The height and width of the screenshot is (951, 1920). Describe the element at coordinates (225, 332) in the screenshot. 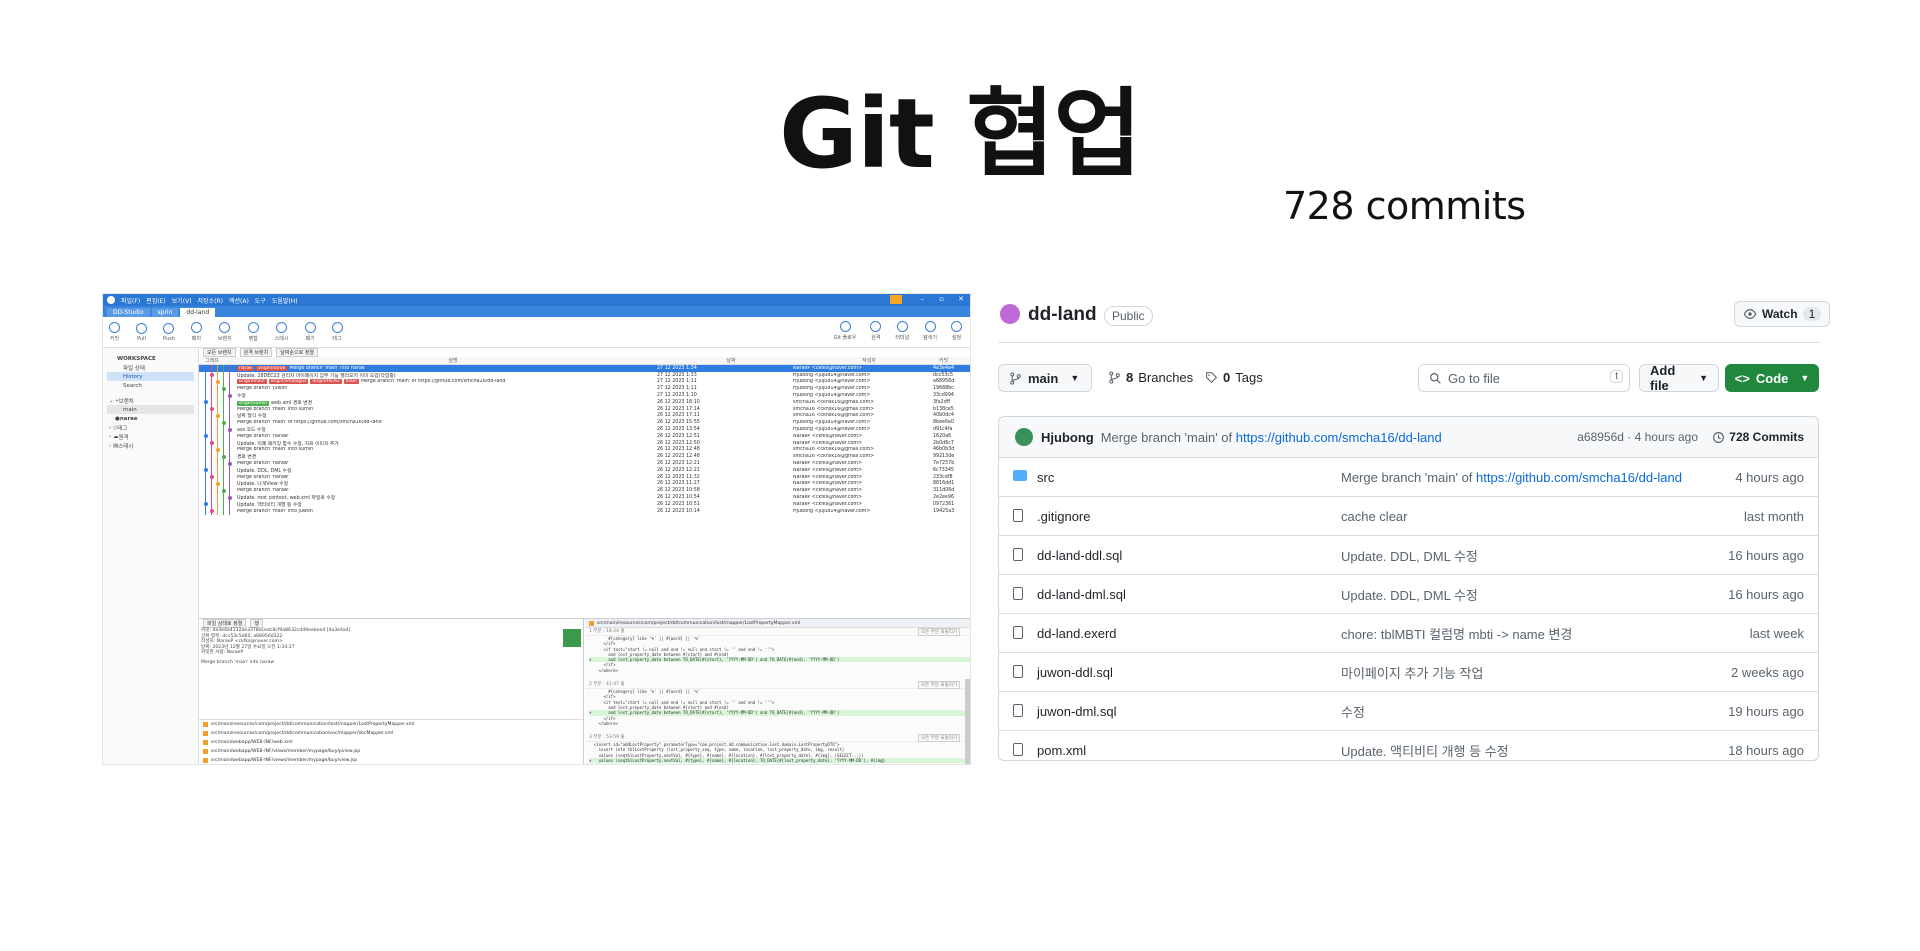

I see `toolbar-button: 브랜치` at that location.